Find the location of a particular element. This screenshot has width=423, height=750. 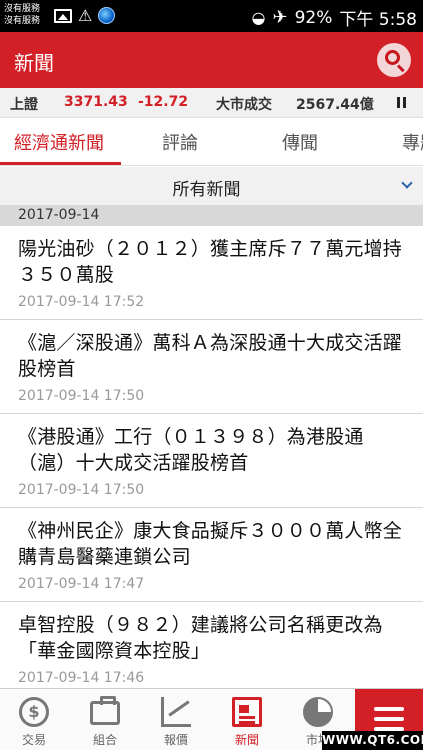

image-notification-icon is located at coordinates (63, 15).